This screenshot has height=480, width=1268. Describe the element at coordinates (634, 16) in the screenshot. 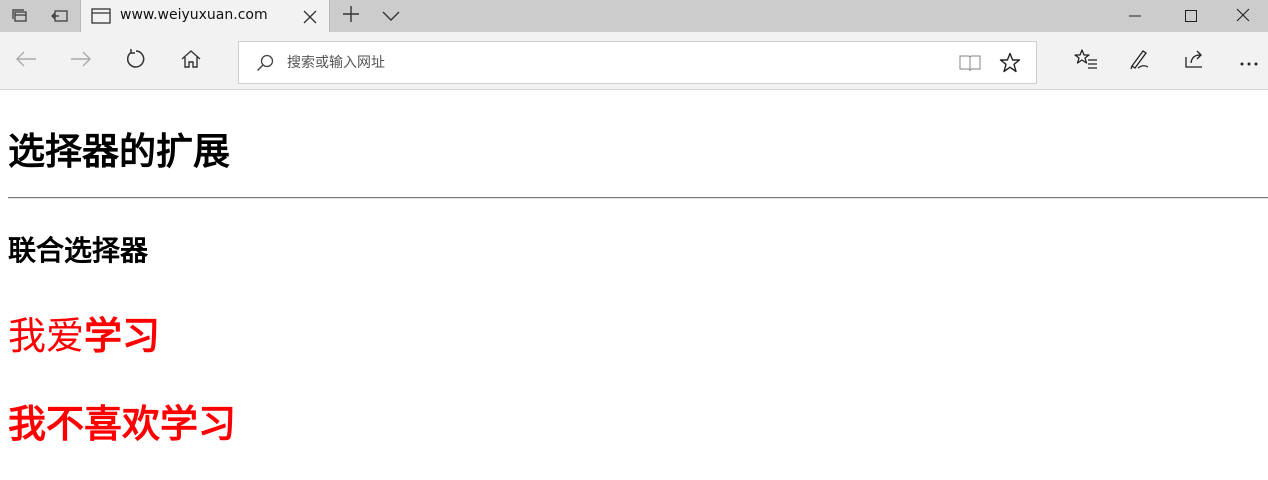

I see `tab-bar: www.weiyuxuan.com` at that location.